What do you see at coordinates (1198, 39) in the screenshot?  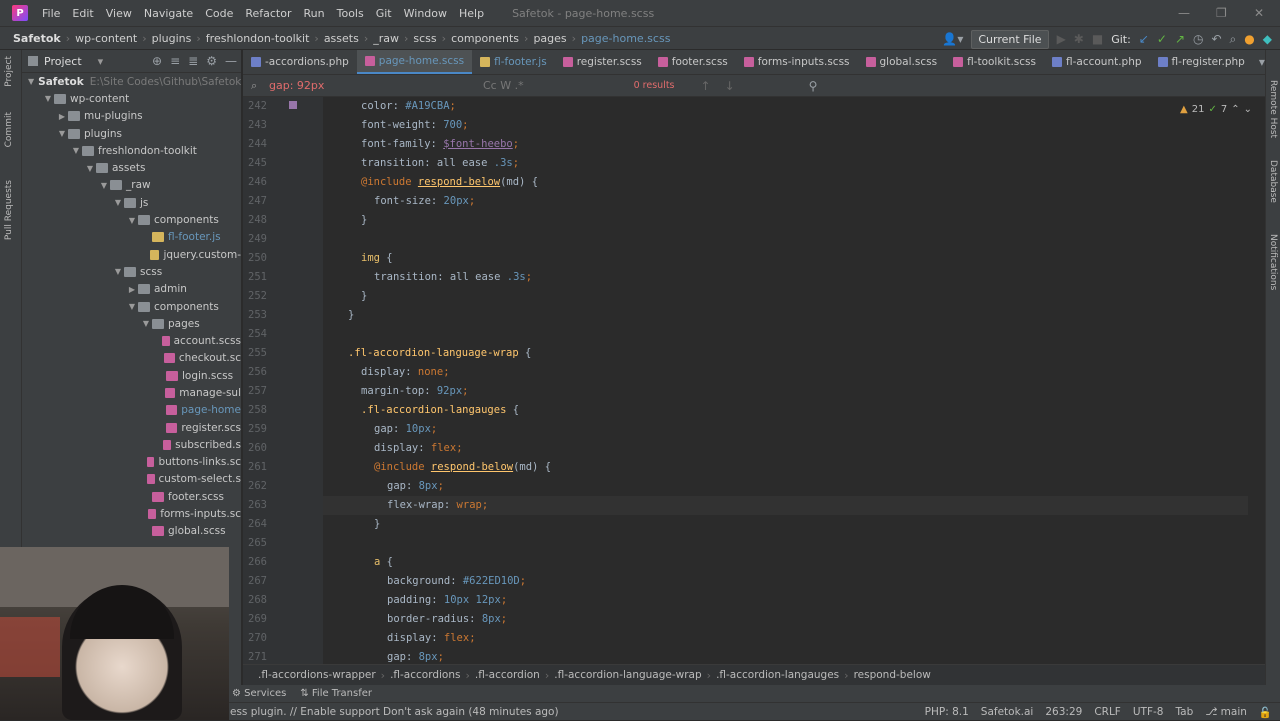 I see `history-icon: ◷` at bounding box center [1198, 39].